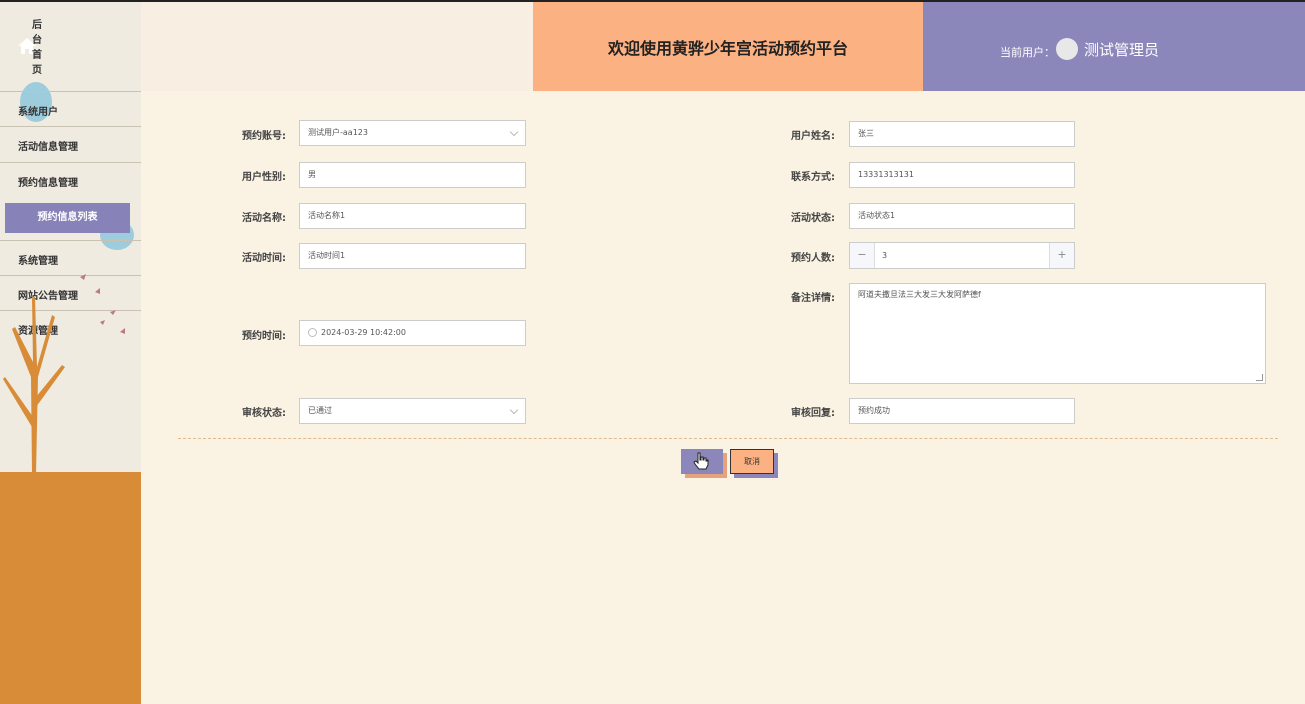  What do you see at coordinates (1027, 52) in the screenshot?
I see `current-user-label: 当前用户：` at bounding box center [1027, 52].